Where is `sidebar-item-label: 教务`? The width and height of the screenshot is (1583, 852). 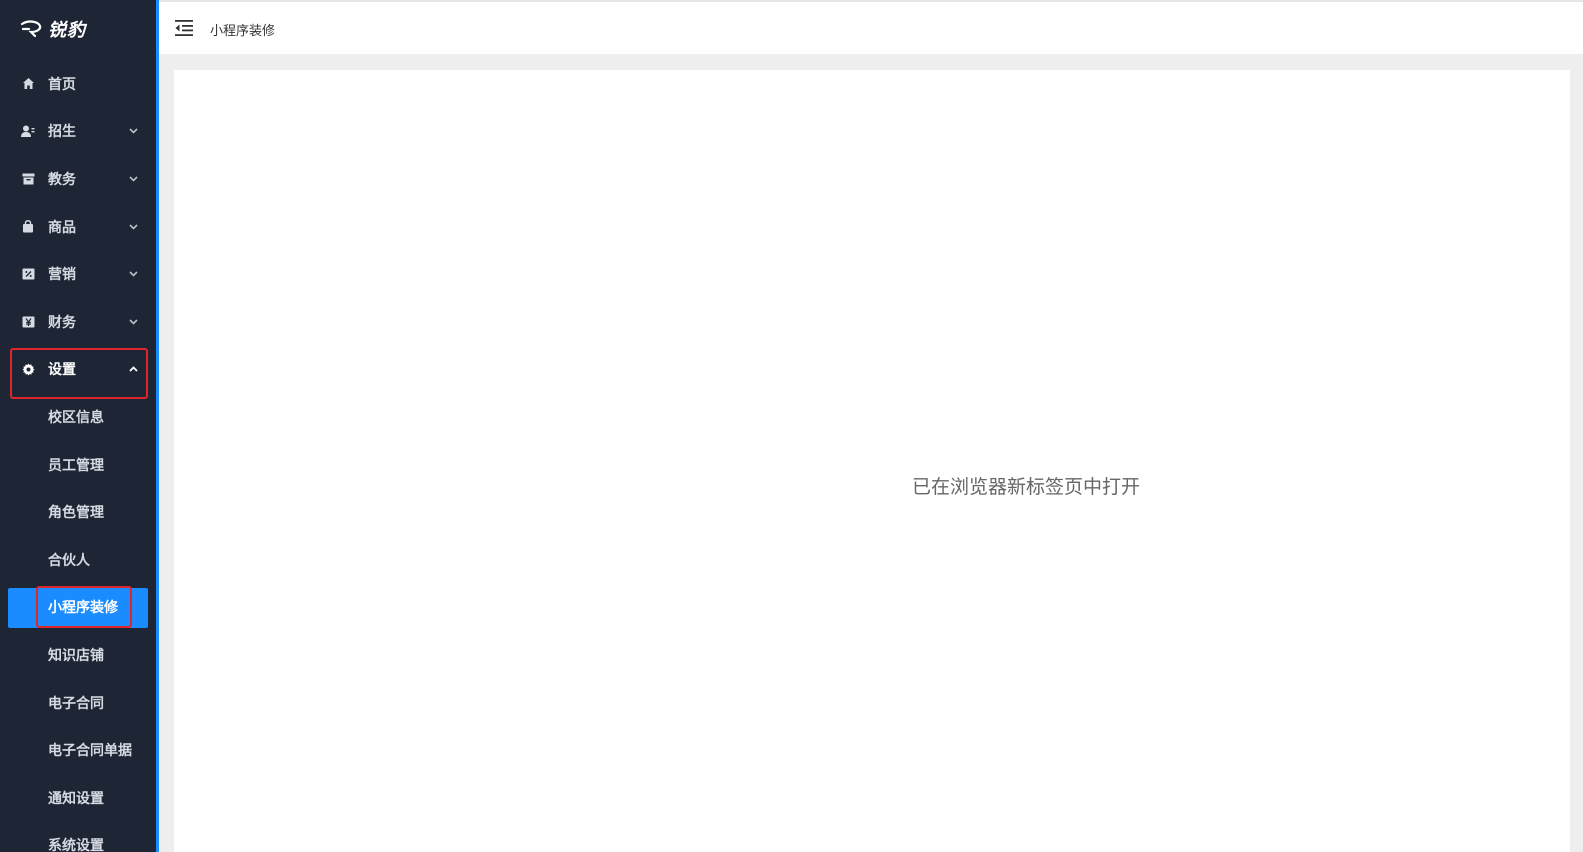 sidebar-item-label: 教务 is located at coordinates (62, 179).